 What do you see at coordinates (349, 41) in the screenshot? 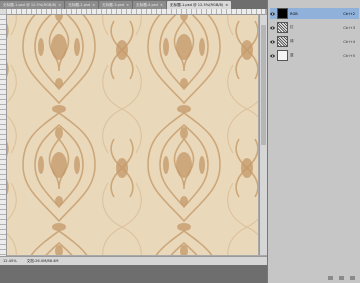
I see `channel-shortcut: Ctrl+4` at bounding box center [349, 41].